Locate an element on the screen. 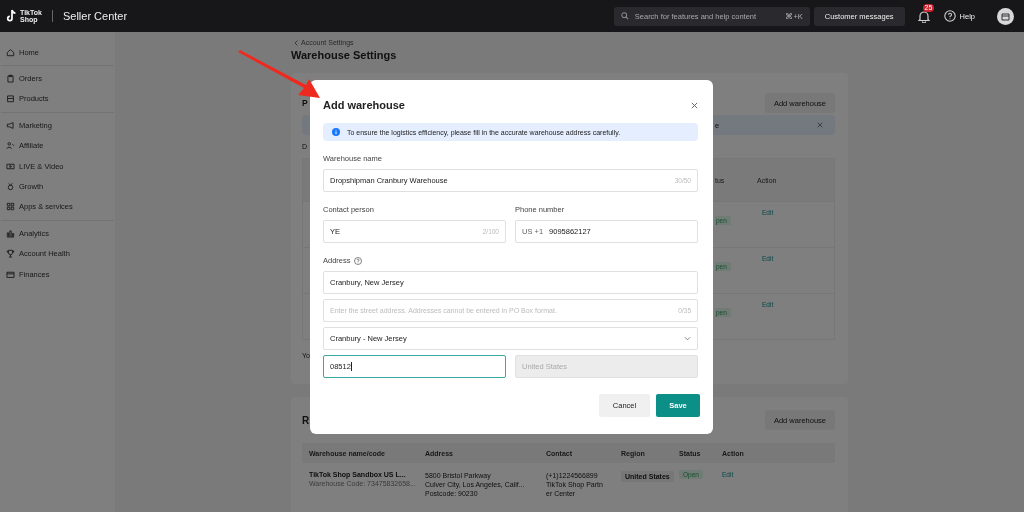  home-icon is located at coordinates (10, 52).